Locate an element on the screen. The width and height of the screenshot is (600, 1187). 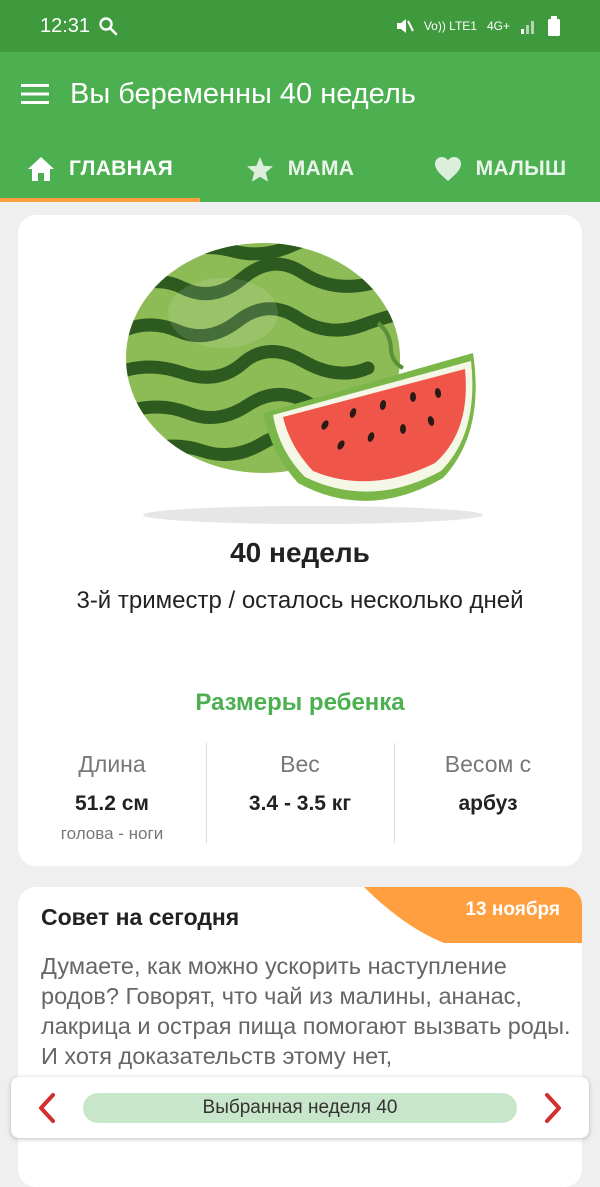
tab-main: ГЛАВНАЯ is located at coordinates (100, 169).